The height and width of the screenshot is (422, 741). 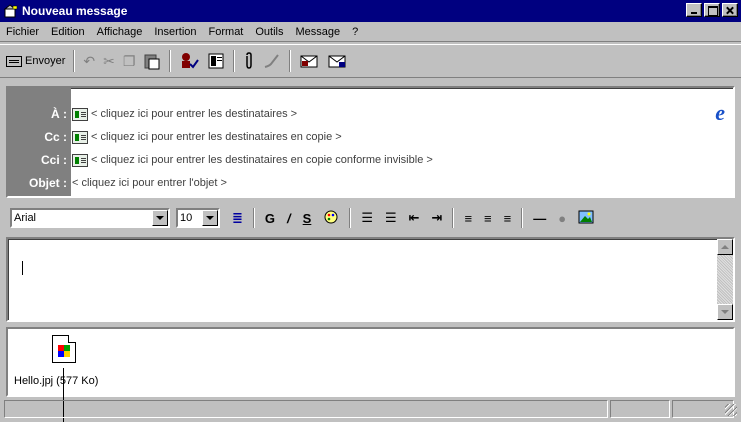 What do you see at coordinates (11, 11) in the screenshot?
I see `new-message-icon` at bounding box center [11, 11].